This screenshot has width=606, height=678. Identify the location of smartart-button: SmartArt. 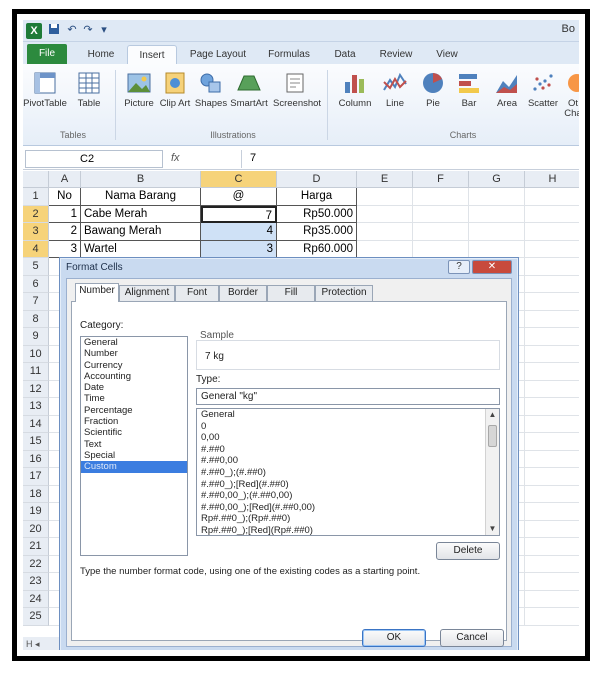
(249, 97).